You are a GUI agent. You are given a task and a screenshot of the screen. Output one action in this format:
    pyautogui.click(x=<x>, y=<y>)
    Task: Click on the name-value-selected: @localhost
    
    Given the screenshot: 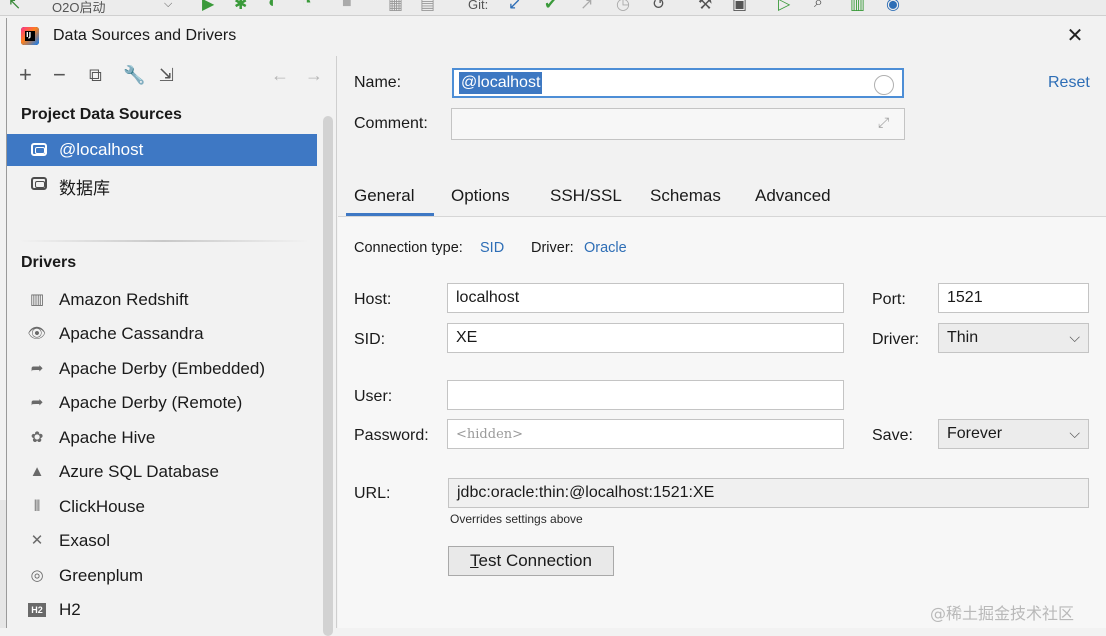 What is the action you would take?
    pyautogui.click(x=501, y=83)
    